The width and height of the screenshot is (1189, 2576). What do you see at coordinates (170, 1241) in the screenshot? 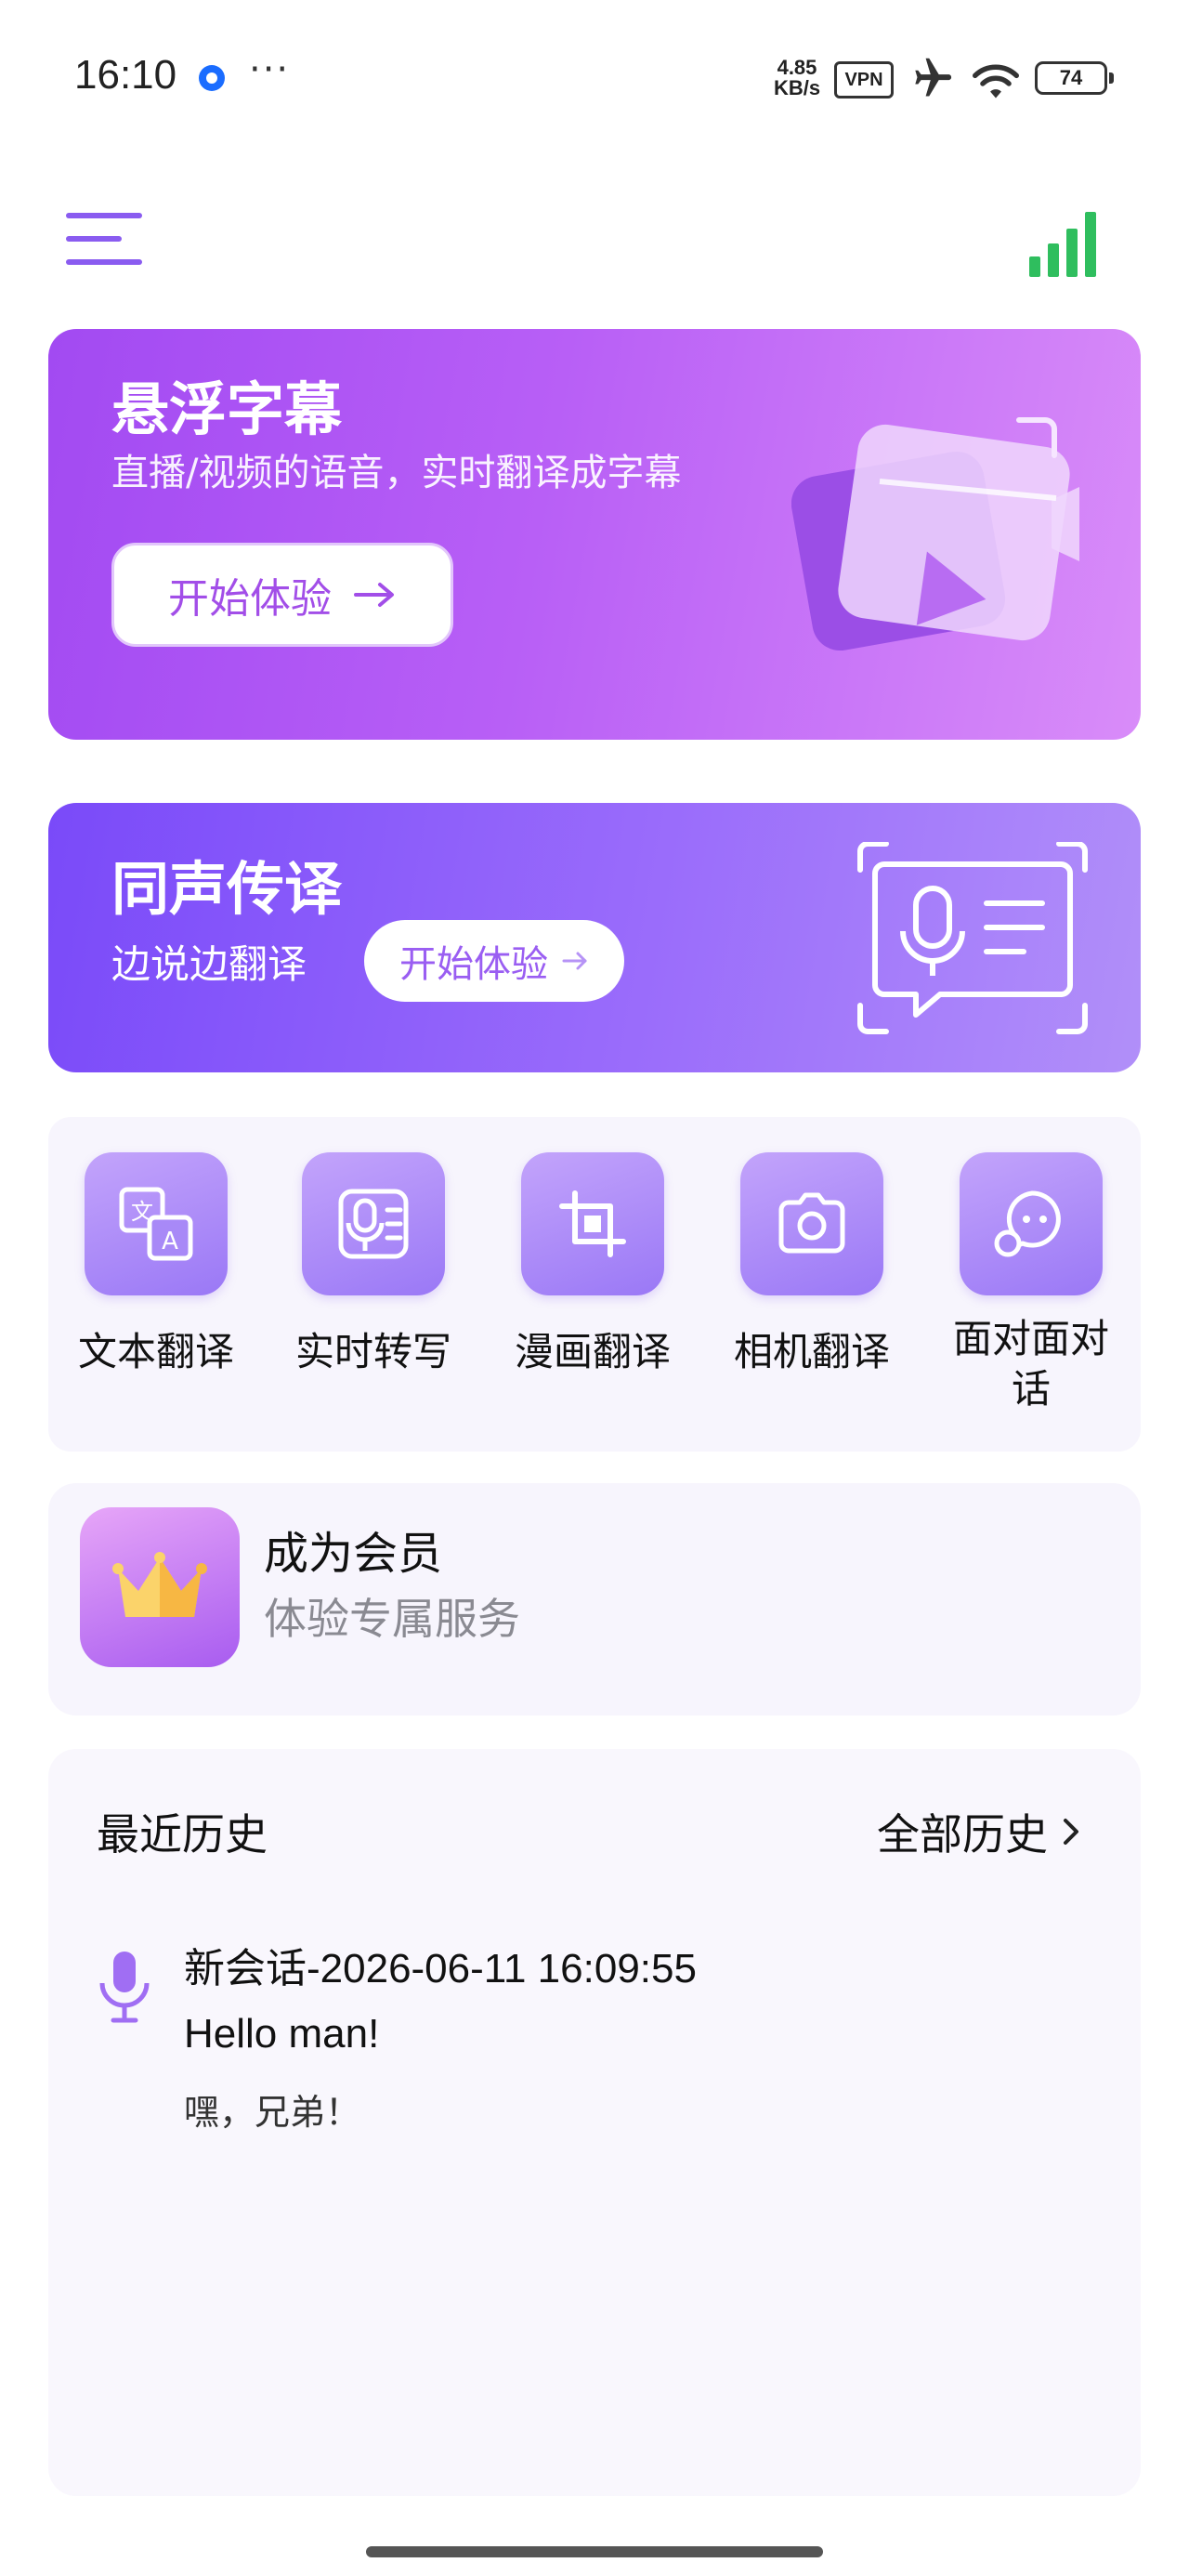
I see `svg-text: A` at bounding box center [170, 1241].